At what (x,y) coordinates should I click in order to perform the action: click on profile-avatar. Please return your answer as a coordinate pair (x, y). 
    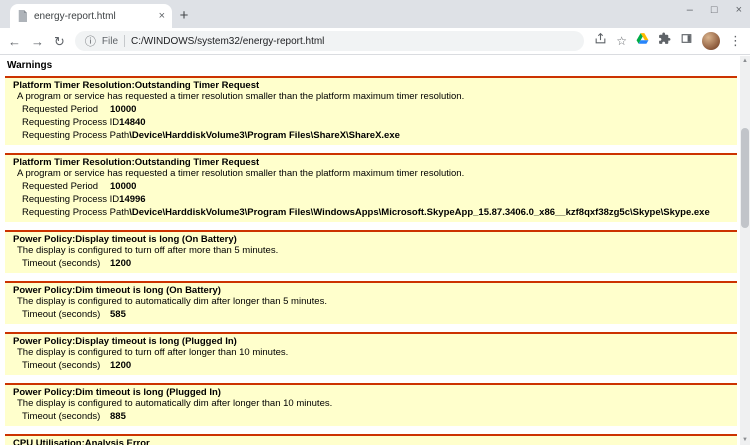
    Looking at the image, I should click on (711, 41).